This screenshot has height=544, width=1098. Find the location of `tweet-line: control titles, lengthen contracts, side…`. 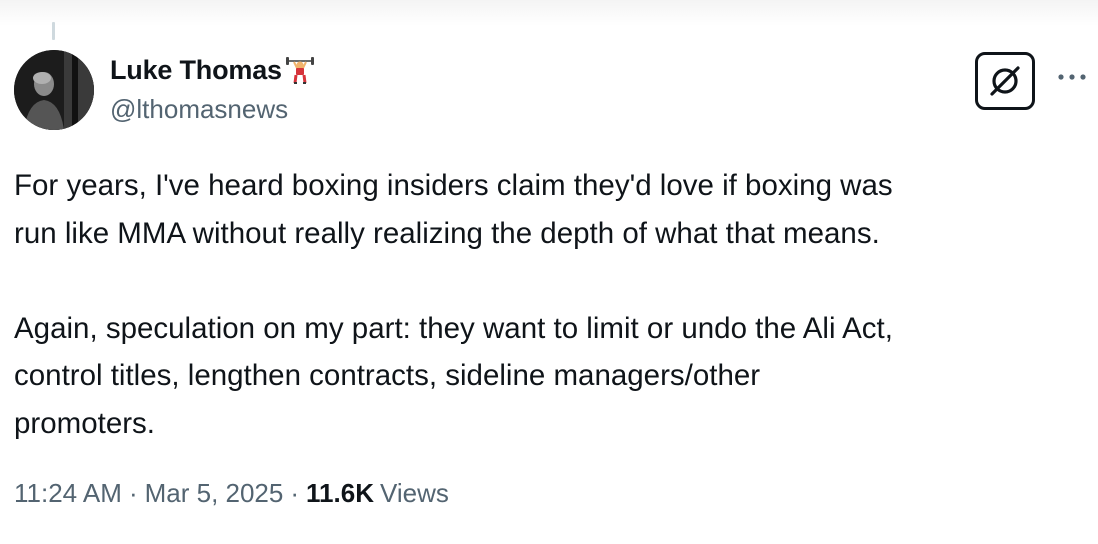

tweet-line: control titles, lengthen contracts, side… is located at coordinates (387, 375).